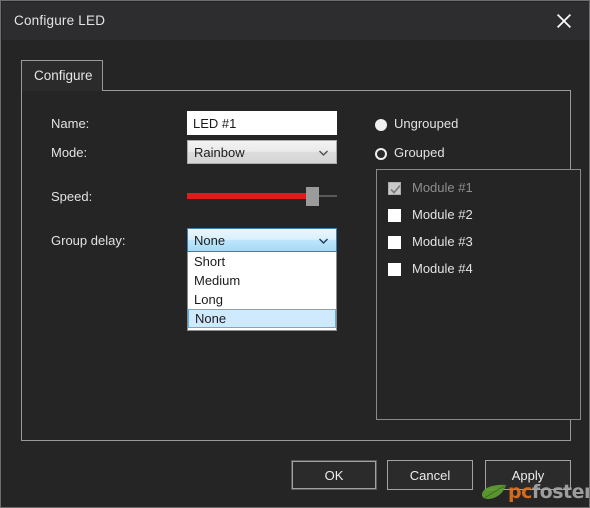 The image size is (590, 508). Describe the element at coordinates (528, 475) in the screenshot. I see `apply-button: Apply` at that location.